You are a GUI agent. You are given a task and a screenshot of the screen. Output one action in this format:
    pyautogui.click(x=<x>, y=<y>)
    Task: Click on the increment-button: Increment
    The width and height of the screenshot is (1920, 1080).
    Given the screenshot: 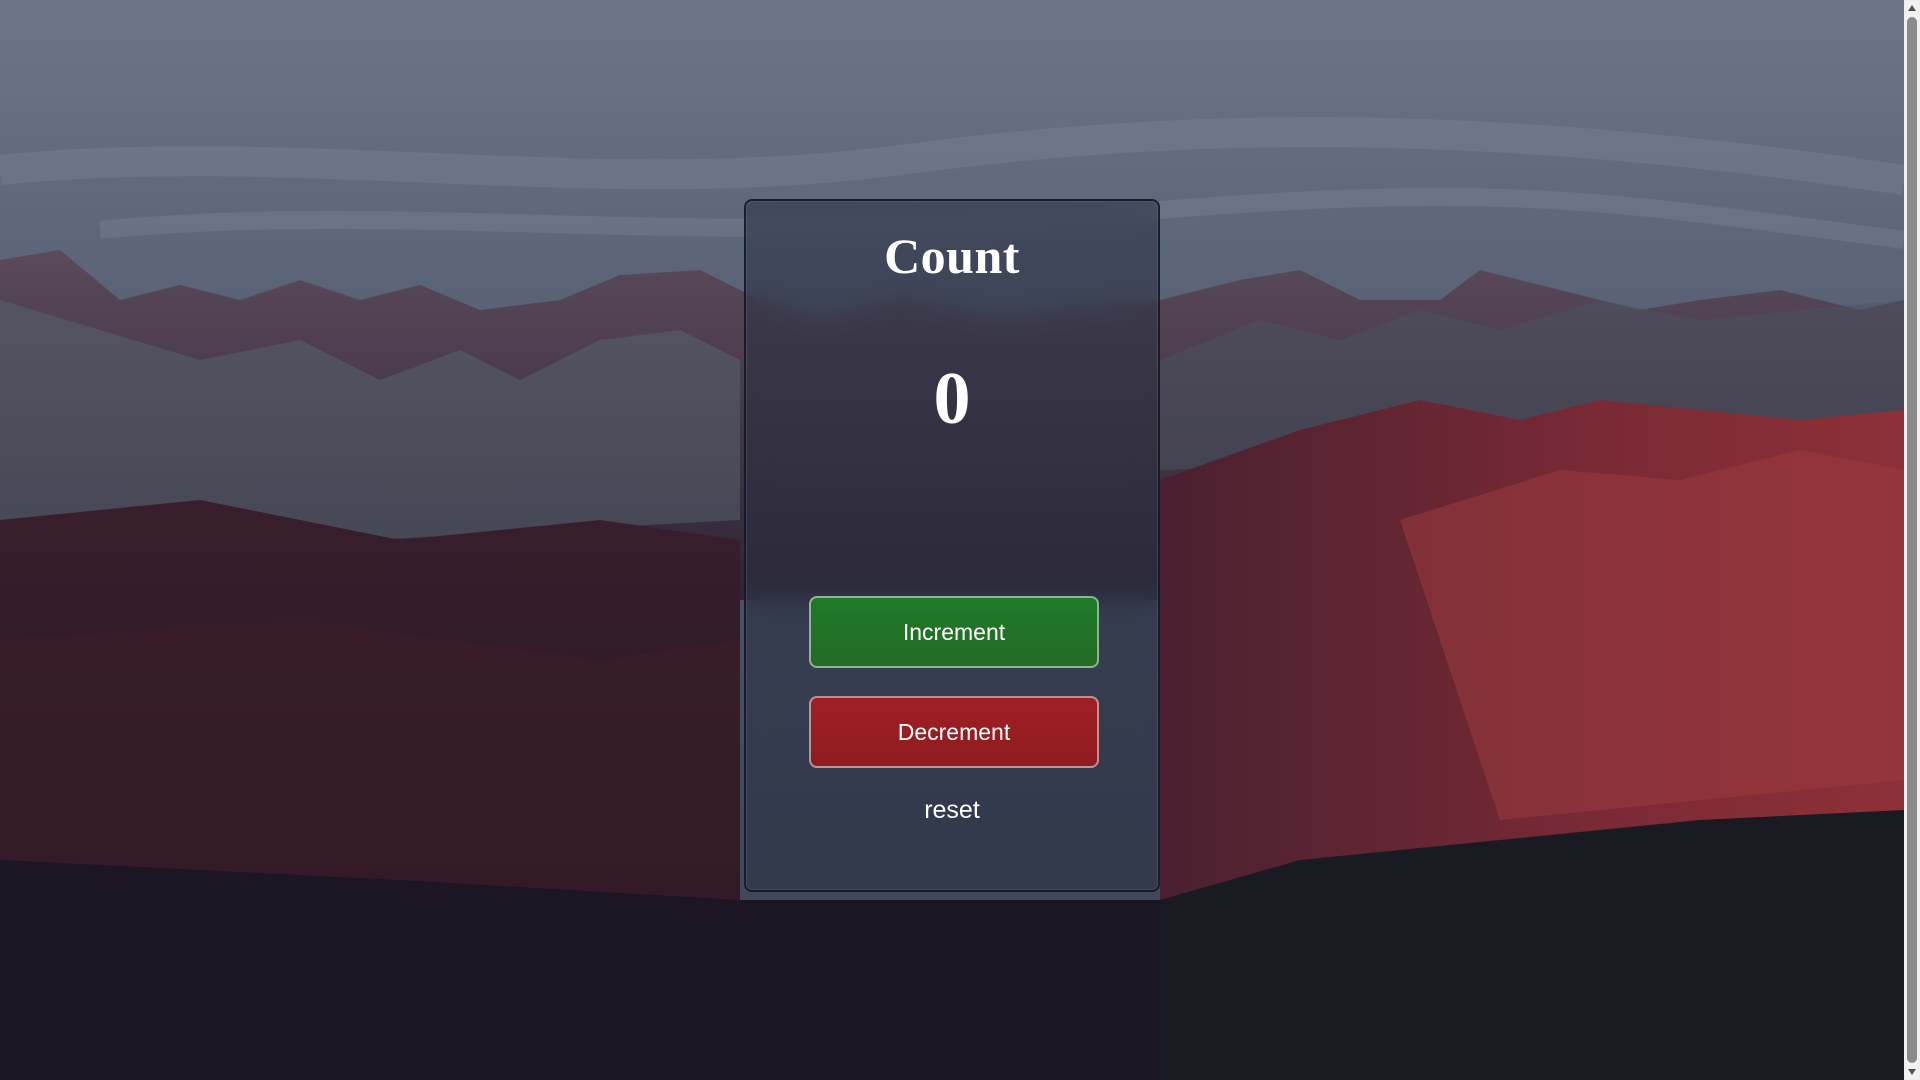 What is the action you would take?
    pyautogui.click(x=954, y=632)
    